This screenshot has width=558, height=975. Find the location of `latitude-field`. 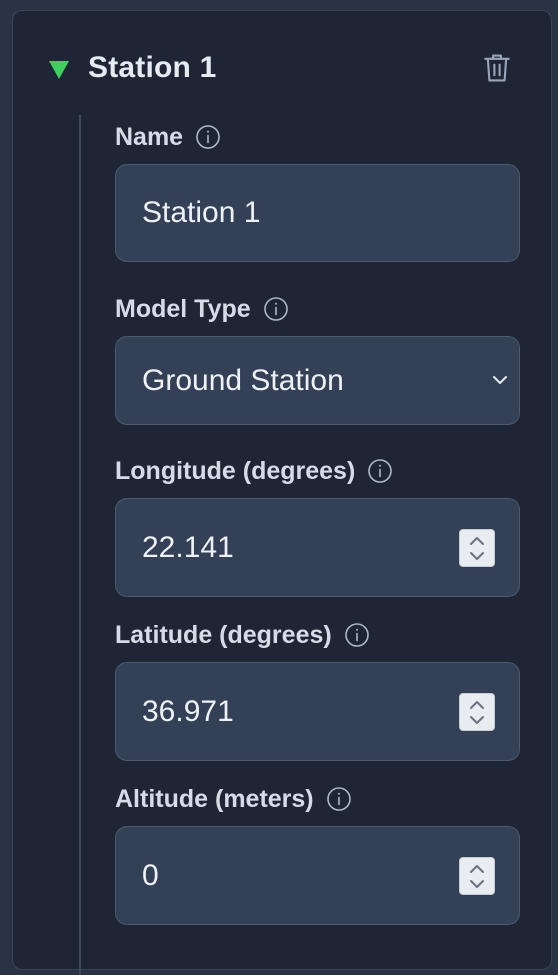

latitude-field is located at coordinates (317, 711).